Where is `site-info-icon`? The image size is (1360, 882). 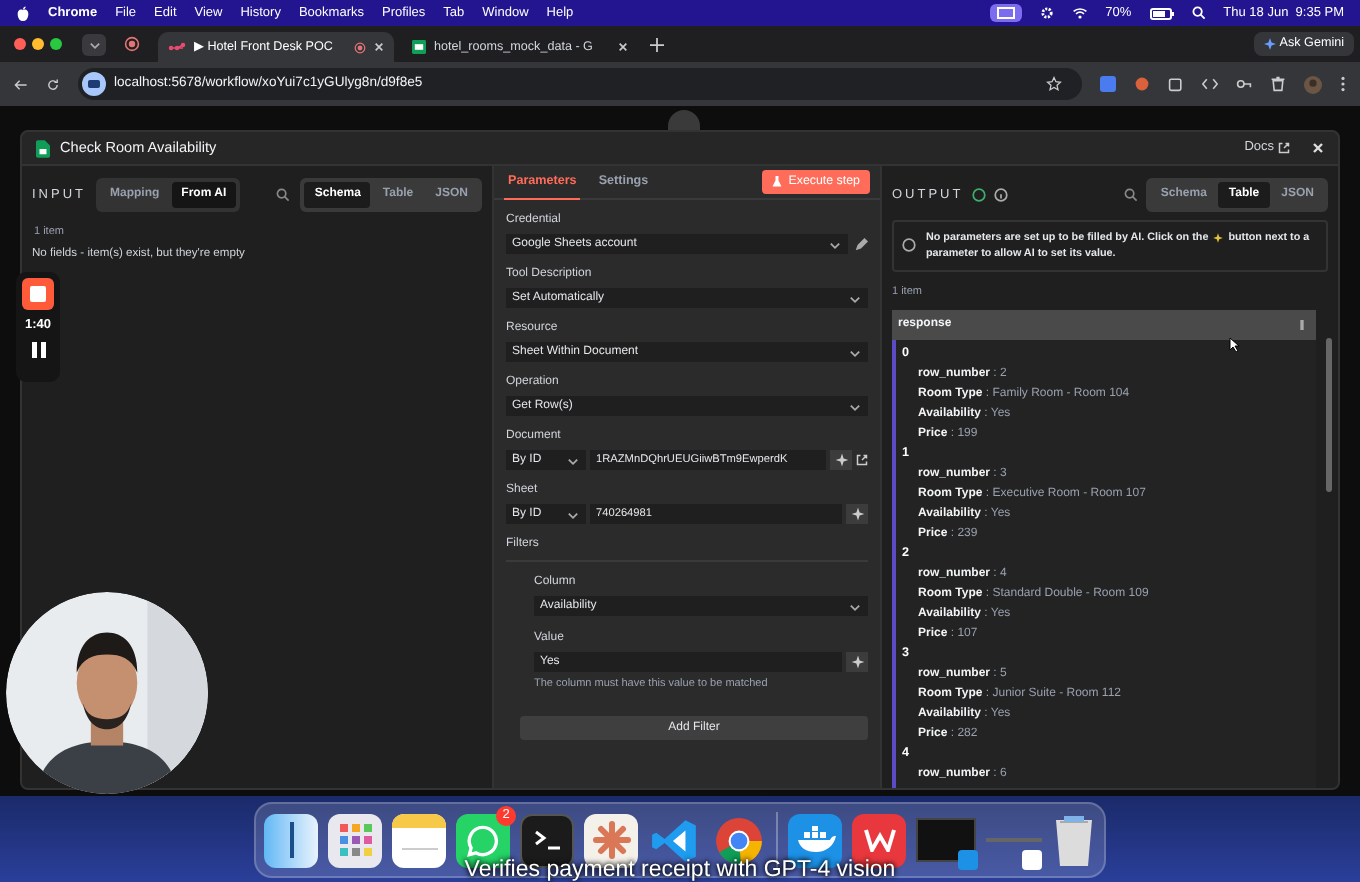
site-info-icon is located at coordinates (94, 84).